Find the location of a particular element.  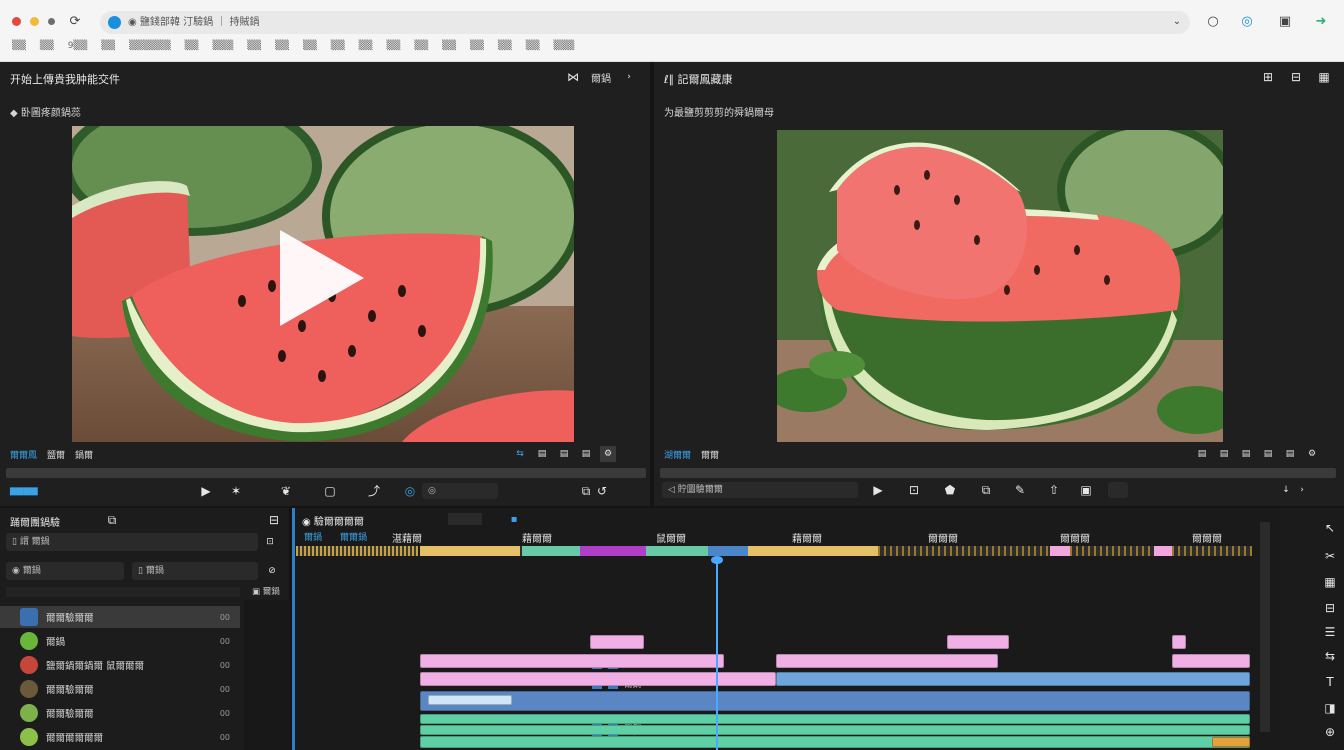

camera-icon: ⧉ is located at coordinates (986, 490).